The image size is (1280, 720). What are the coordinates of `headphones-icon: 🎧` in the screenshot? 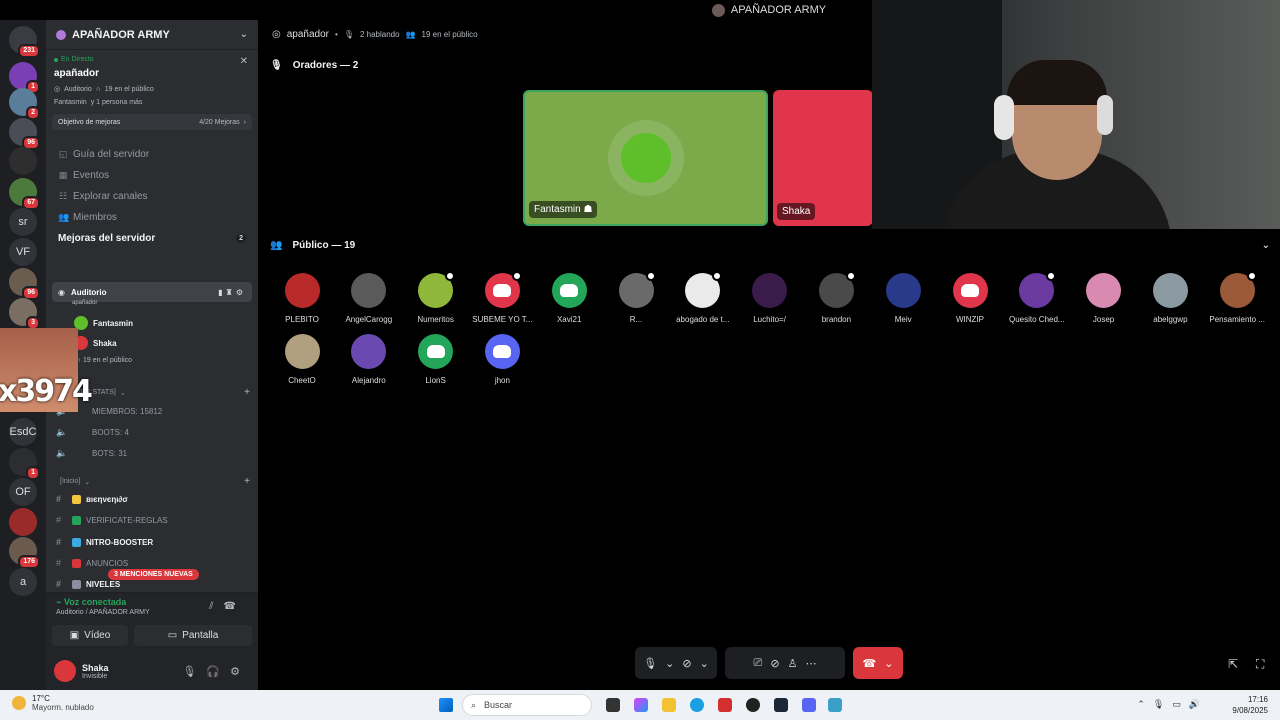 It's located at (218, 672).